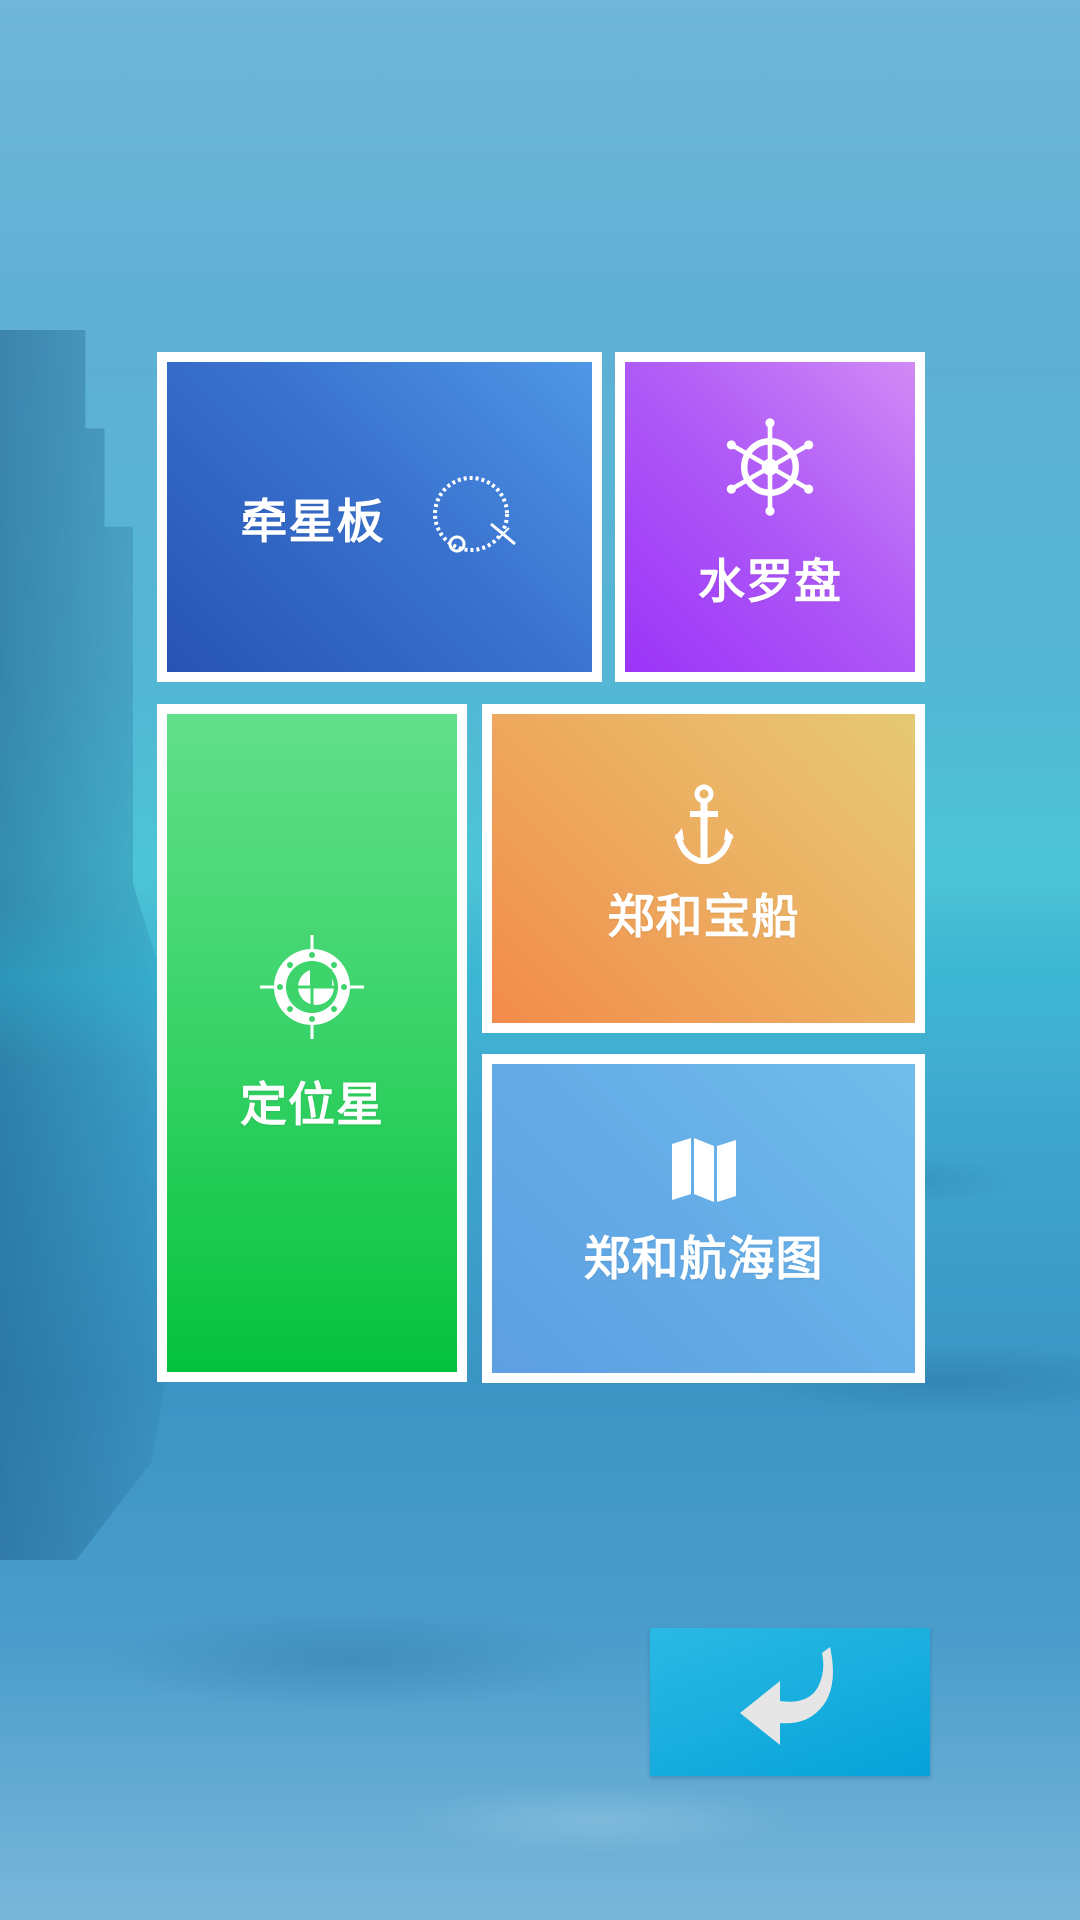 The height and width of the screenshot is (1920, 1080). I want to click on folded-map-icon, so click(703, 1170).